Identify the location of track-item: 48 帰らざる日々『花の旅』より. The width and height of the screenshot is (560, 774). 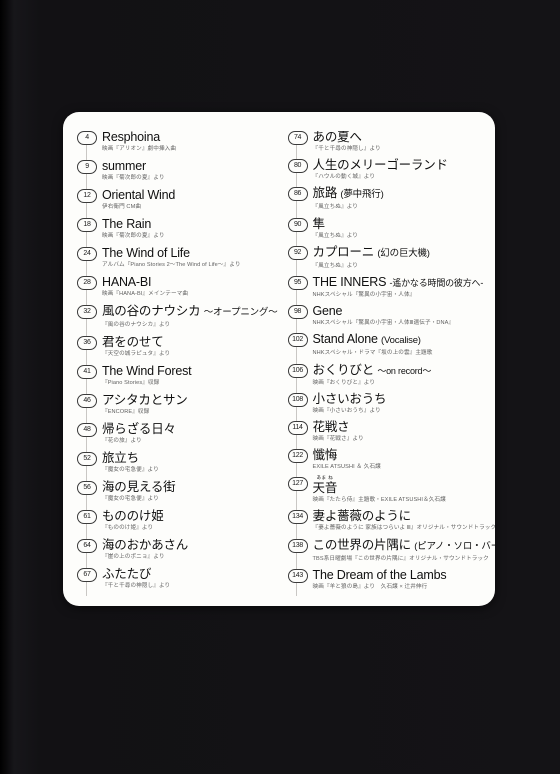
(177, 436).